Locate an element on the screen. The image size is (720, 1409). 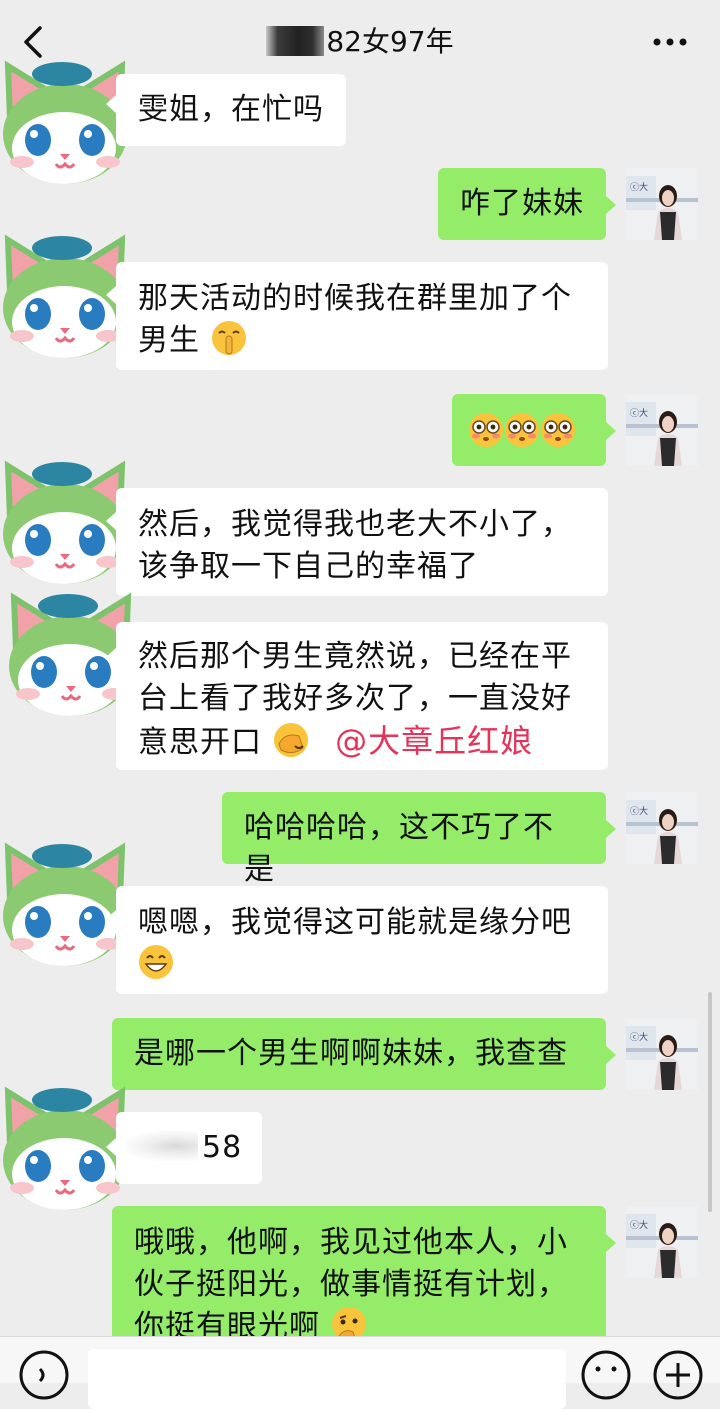
message-text: 哈哈哈哈，这不巧了不是 is located at coordinates (399, 848).